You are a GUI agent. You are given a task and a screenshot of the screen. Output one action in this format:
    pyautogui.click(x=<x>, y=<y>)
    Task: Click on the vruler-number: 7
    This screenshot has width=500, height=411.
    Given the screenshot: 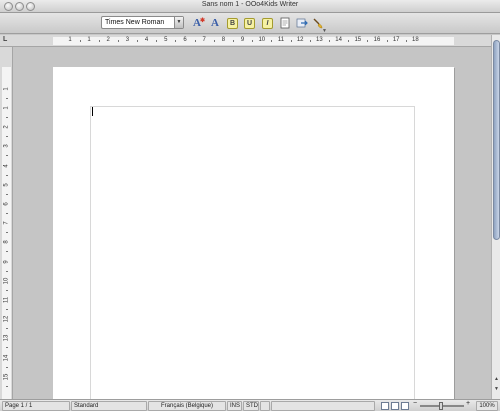 What is the action you would take?
    pyautogui.click(x=6, y=223)
    